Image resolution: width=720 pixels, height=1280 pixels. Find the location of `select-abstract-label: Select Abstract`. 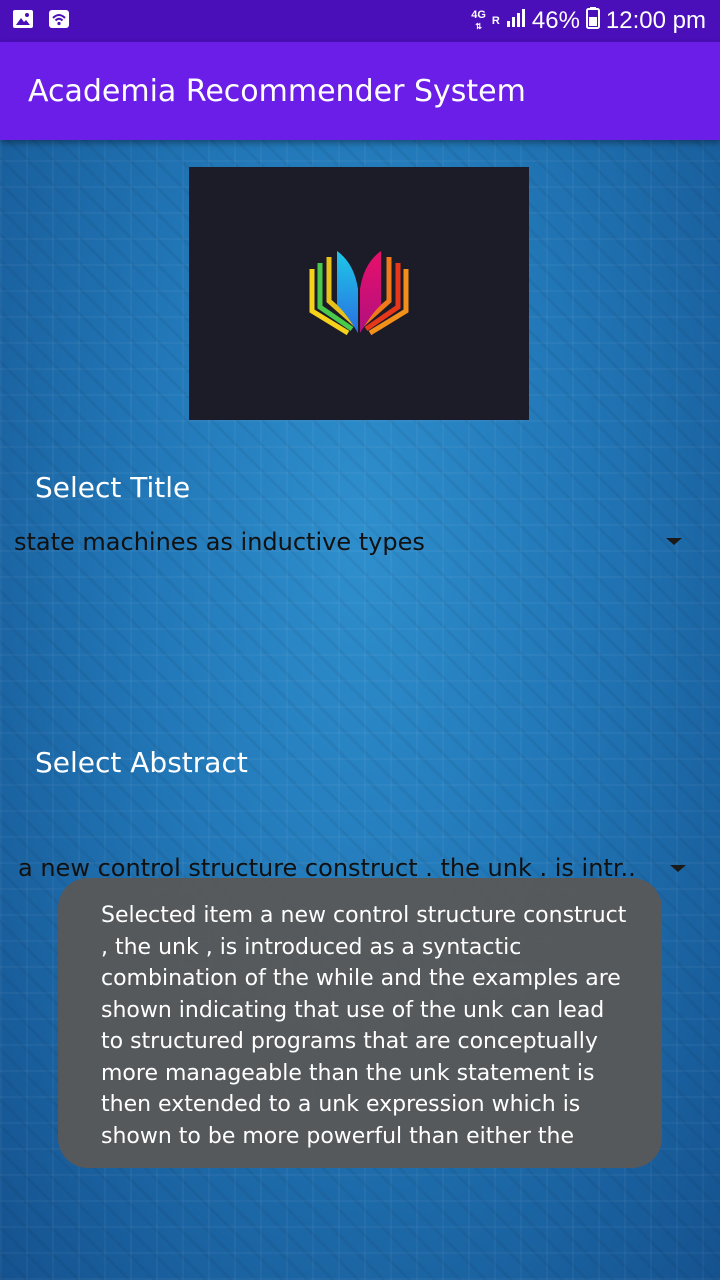

select-abstract-label: Select Abstract is located at coordinates (141, 762).